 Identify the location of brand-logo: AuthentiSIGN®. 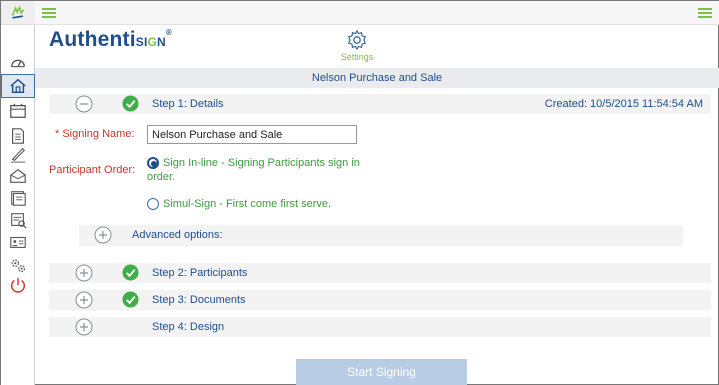
(111, 39).